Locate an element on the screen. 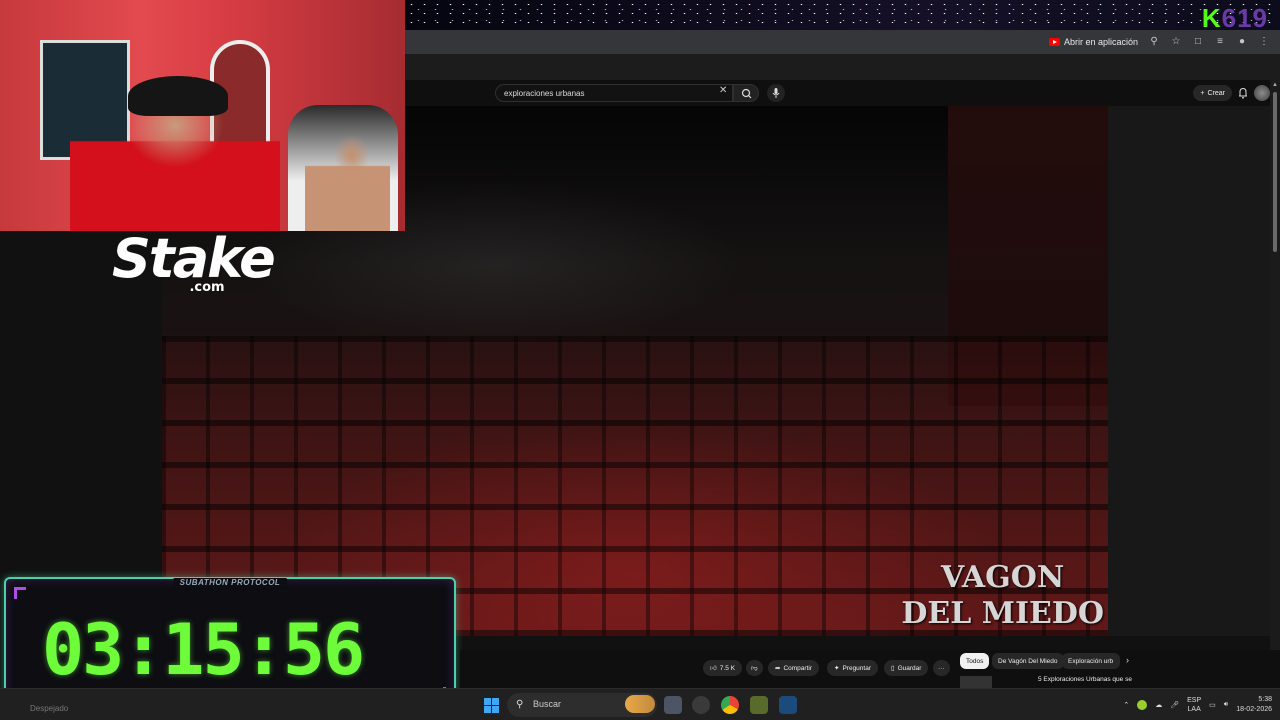 This screenshot has width=1280, height=720. microphone-icon is located at coordinates (776, 93).